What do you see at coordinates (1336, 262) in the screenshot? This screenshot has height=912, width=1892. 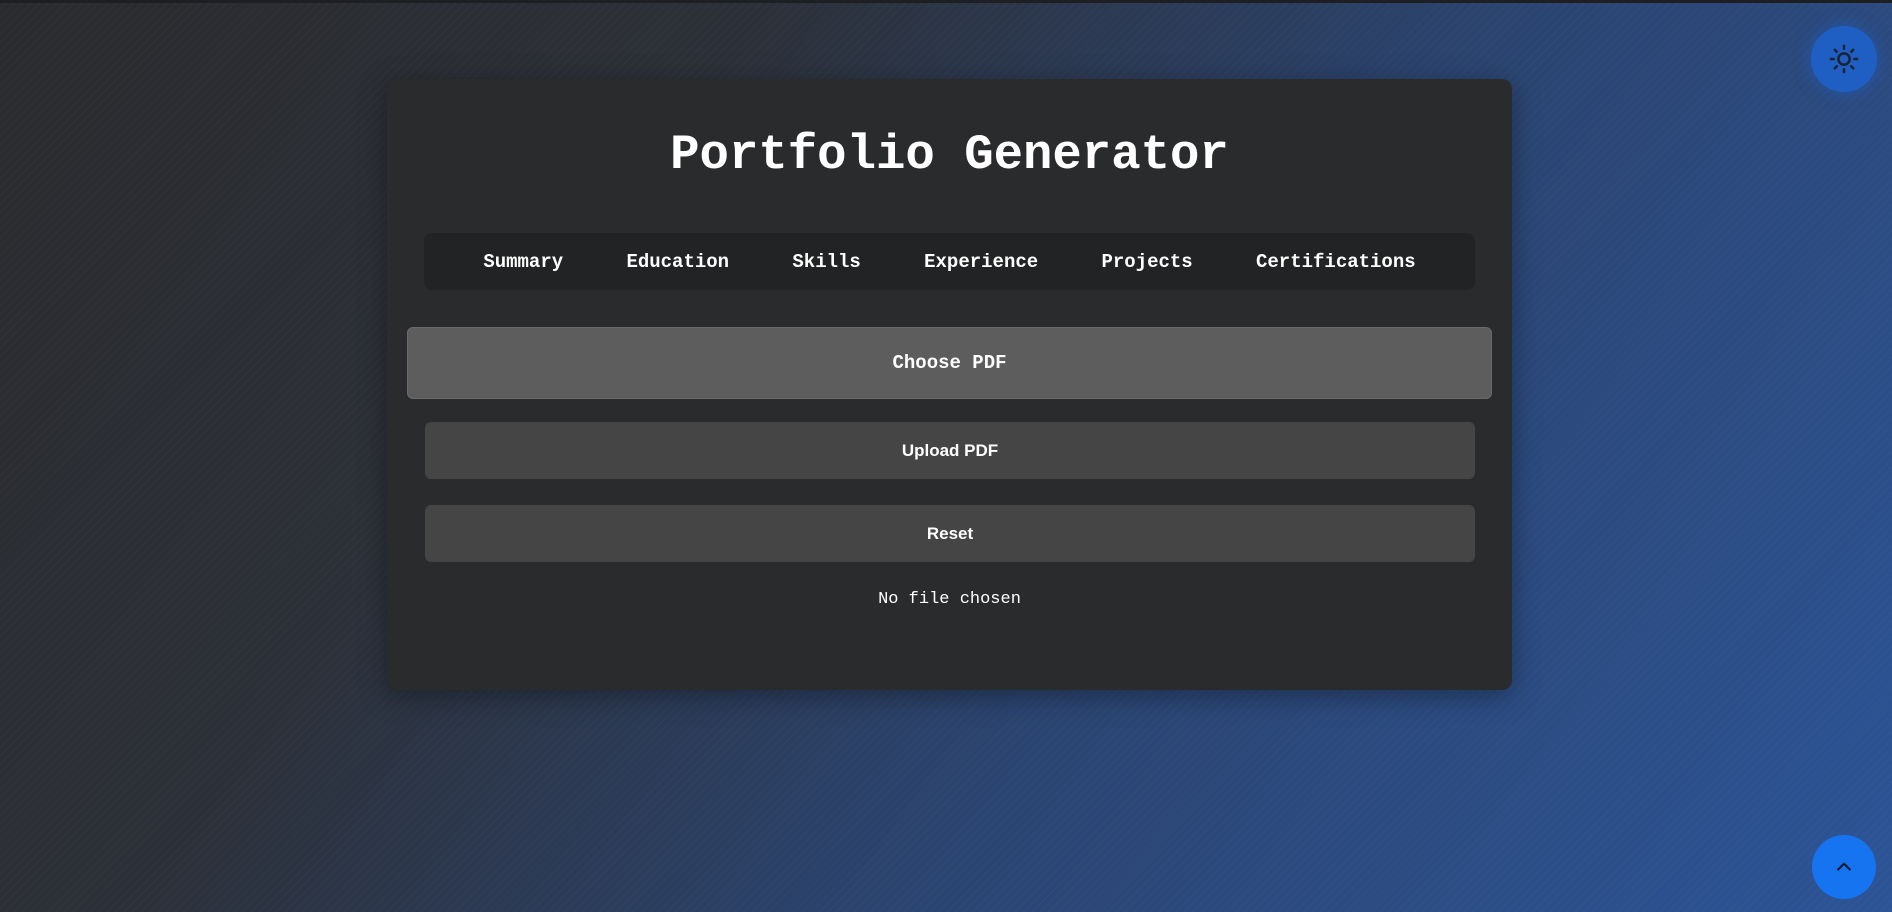 I see `tab-certifications: Certifications` at bounding box center [1336, 262].